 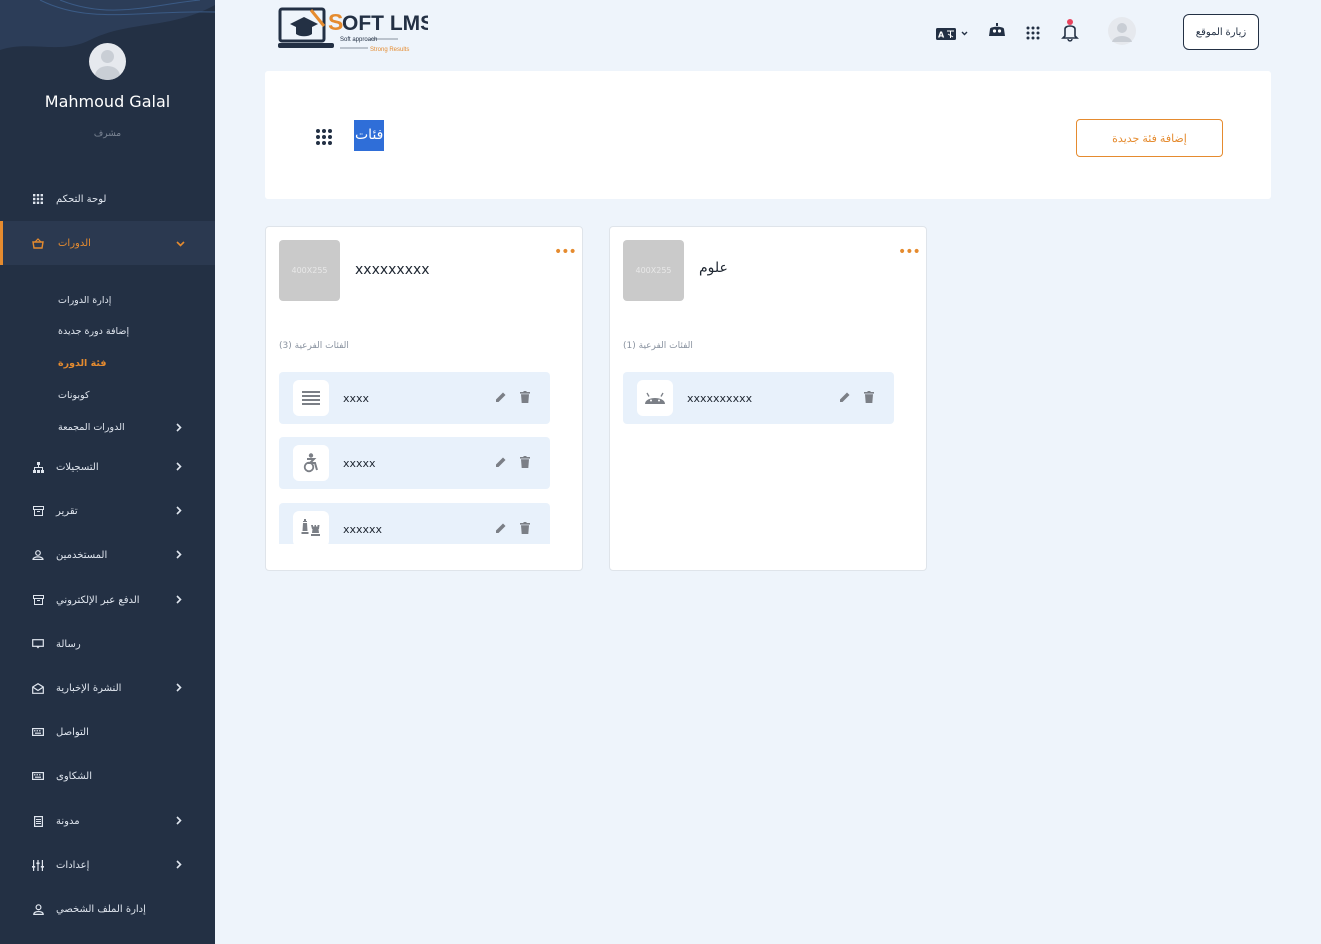 I want to click on sidebar-subitem-course-category: فئة الدورة, so click(x=82, y=363).